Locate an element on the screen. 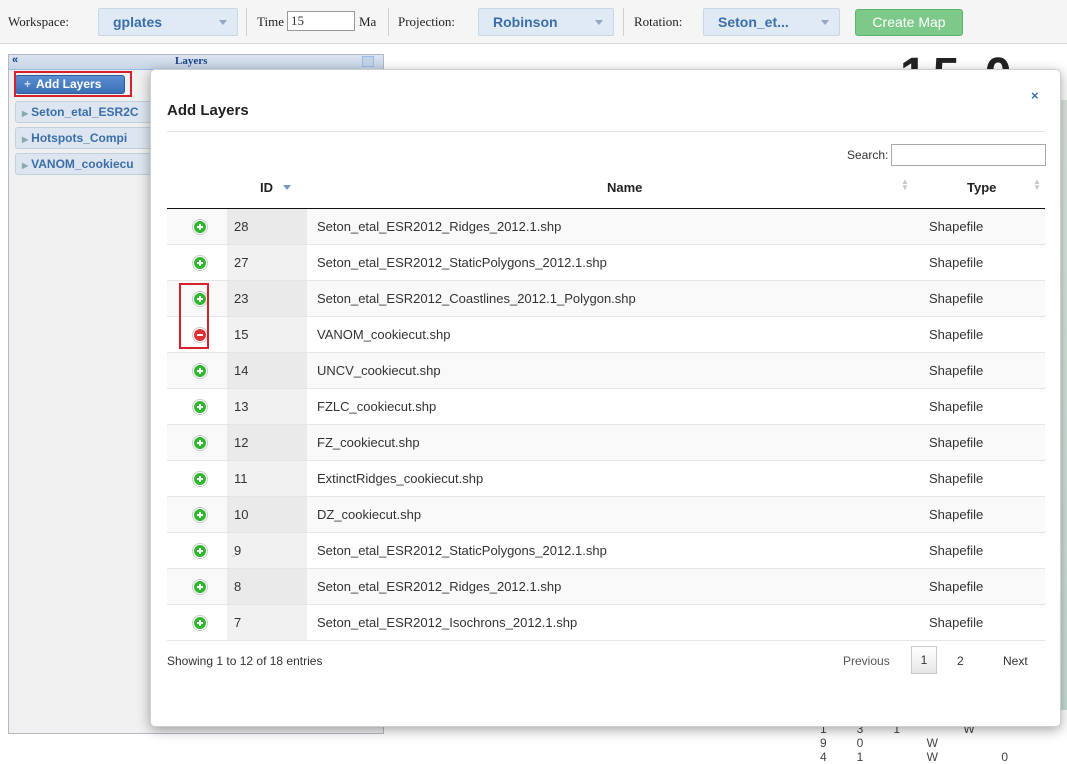 The image size is (1067, 764). pagination-next: Next is located at coordinates (1015, 661).